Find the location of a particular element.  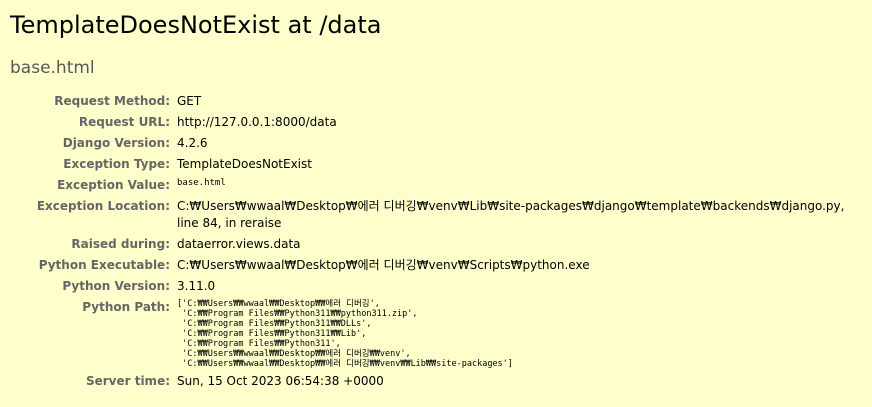

exception-value-text: base.html is located at coordinates (201, 183).